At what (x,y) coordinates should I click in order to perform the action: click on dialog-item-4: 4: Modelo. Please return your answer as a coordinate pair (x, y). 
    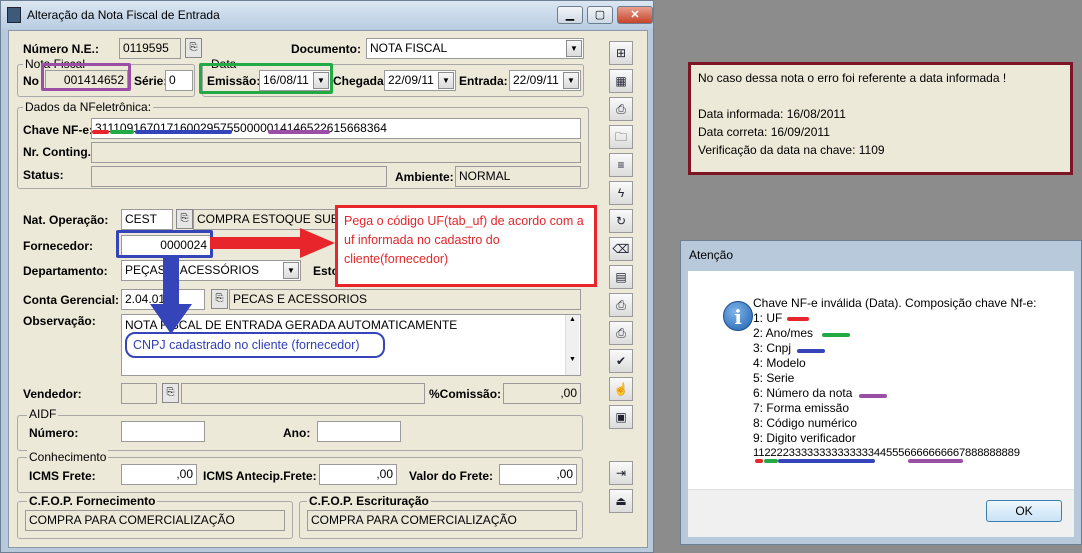
    Looking at the image, I should click on (779, 363).